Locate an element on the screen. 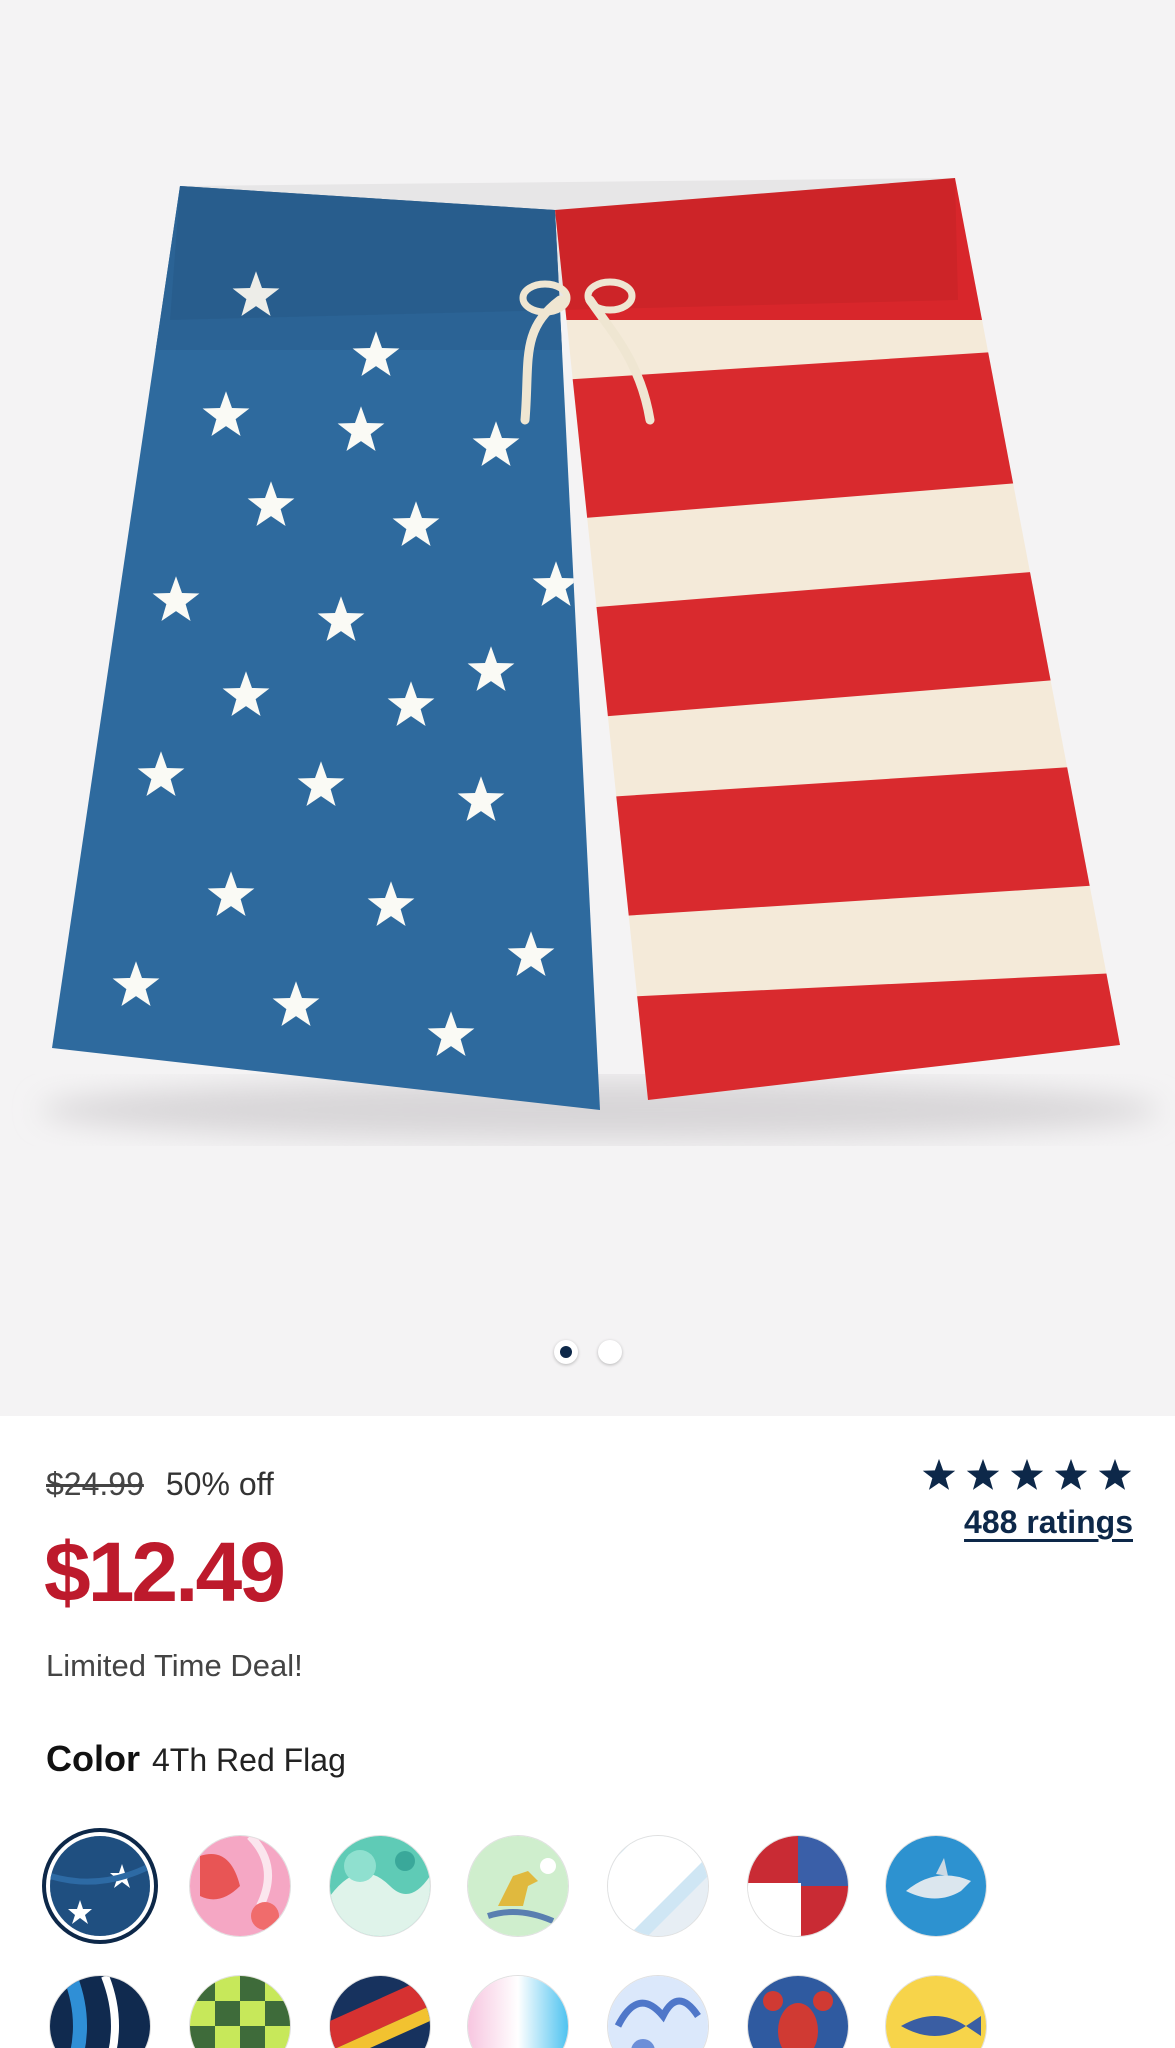 This screenshot has height=2048, width=1175. swatch-red-white-blue-geo is located at coordinates (798, 1886).